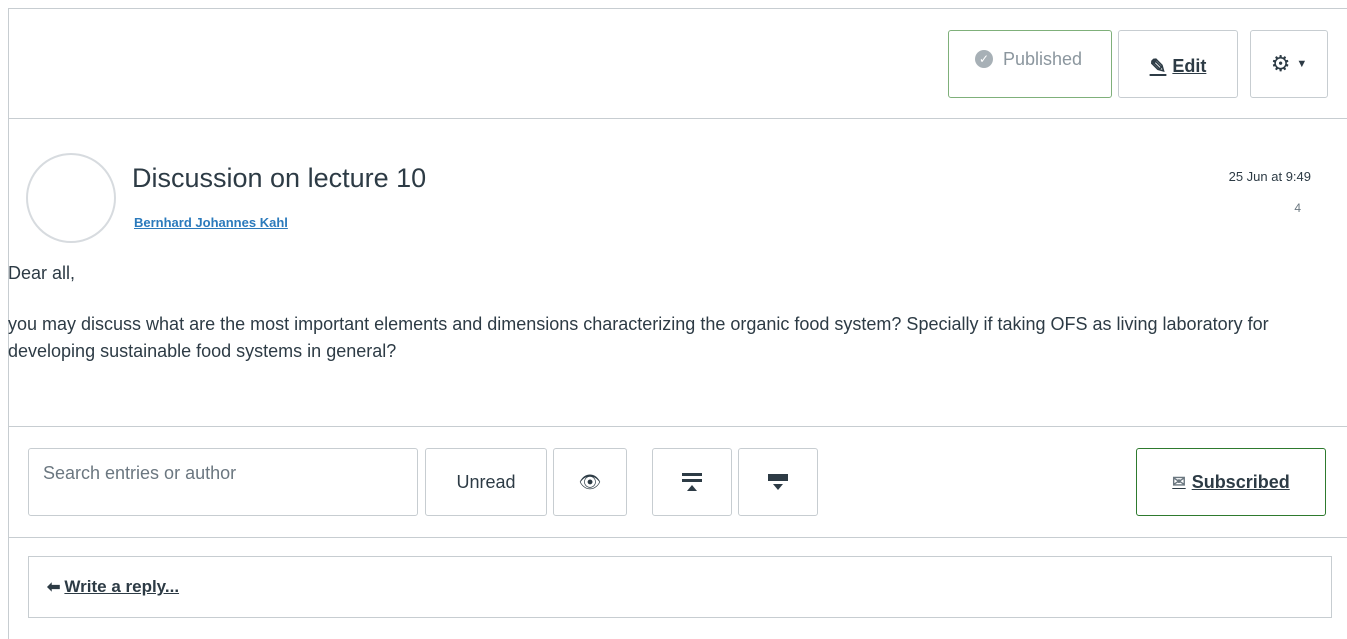 The width and height of the screenshot is (1347, 639). I want to click on unread-label: Unread, so click(486, 481).